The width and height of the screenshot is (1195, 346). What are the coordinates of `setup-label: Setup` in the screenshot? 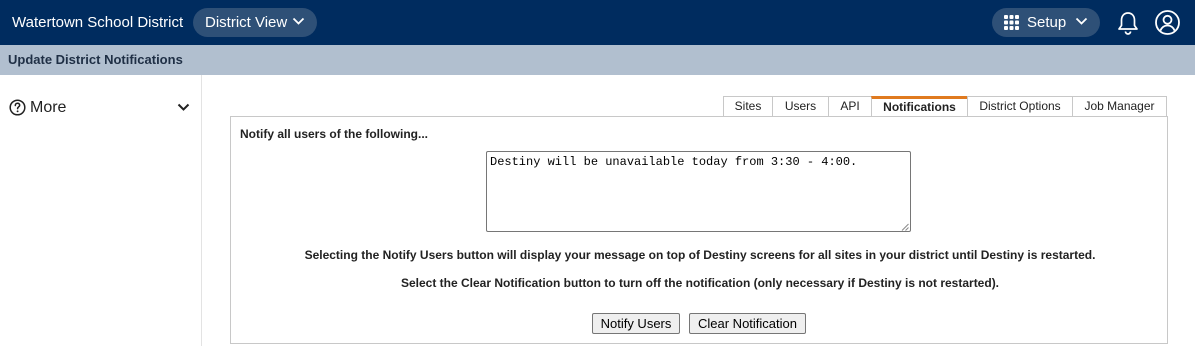 It's located at (1047, 22).